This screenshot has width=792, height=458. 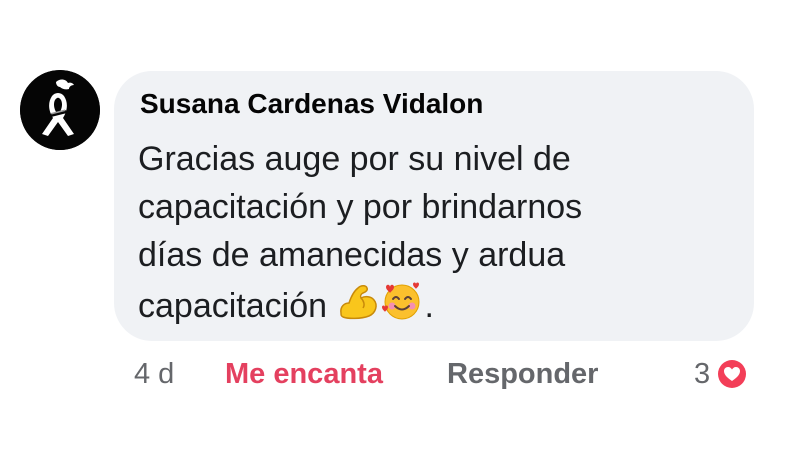 I want to click on avatar, so click(x=60, y=110).